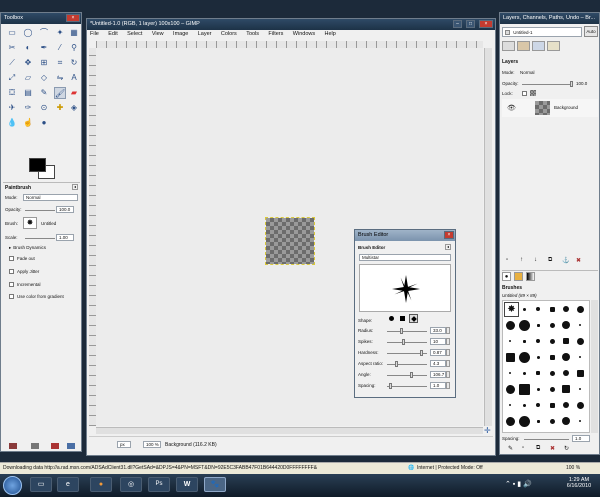  Describe the element at coordinates (28, 108) in the screenshot. I see `ink-icon: ✑` at that location.